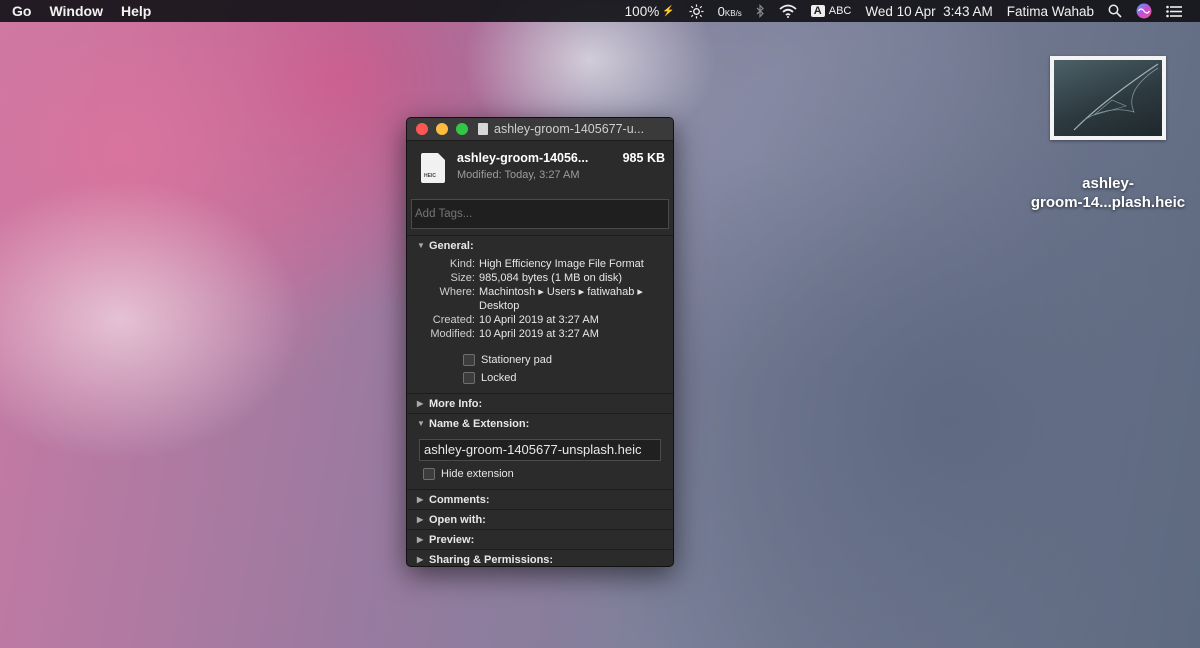 The width and height of the screenshot is (1200, 648). I want to click on locked-label: Locked, so click(499, 378).